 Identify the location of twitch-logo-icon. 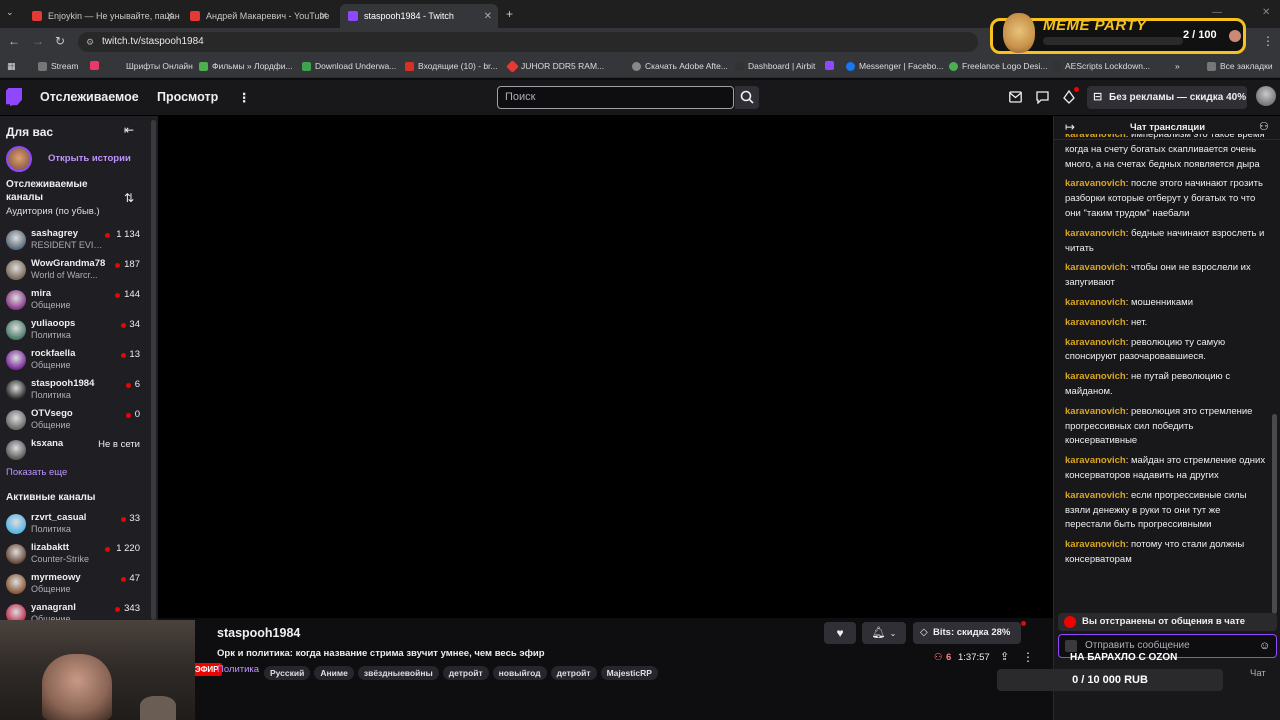
(14, 97).